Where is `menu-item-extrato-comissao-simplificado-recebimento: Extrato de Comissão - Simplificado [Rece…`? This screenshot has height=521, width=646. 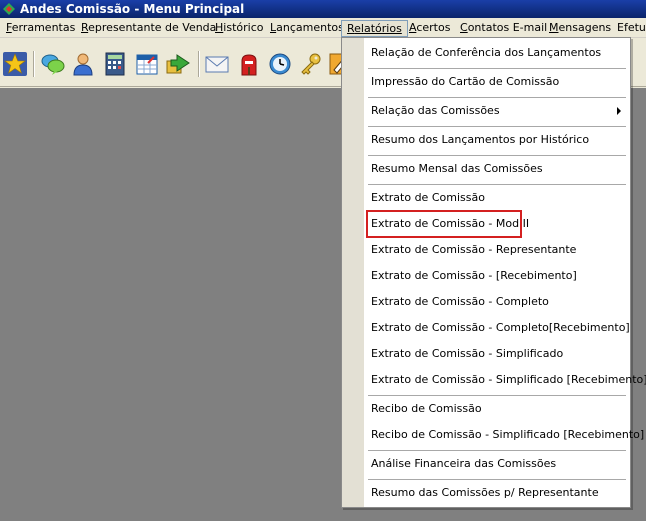
menu-item-extrato-comissao-simplificado-recebimento: Extrato de Comissão - Simplificado [Rece… is located at coordinates (508, 380).